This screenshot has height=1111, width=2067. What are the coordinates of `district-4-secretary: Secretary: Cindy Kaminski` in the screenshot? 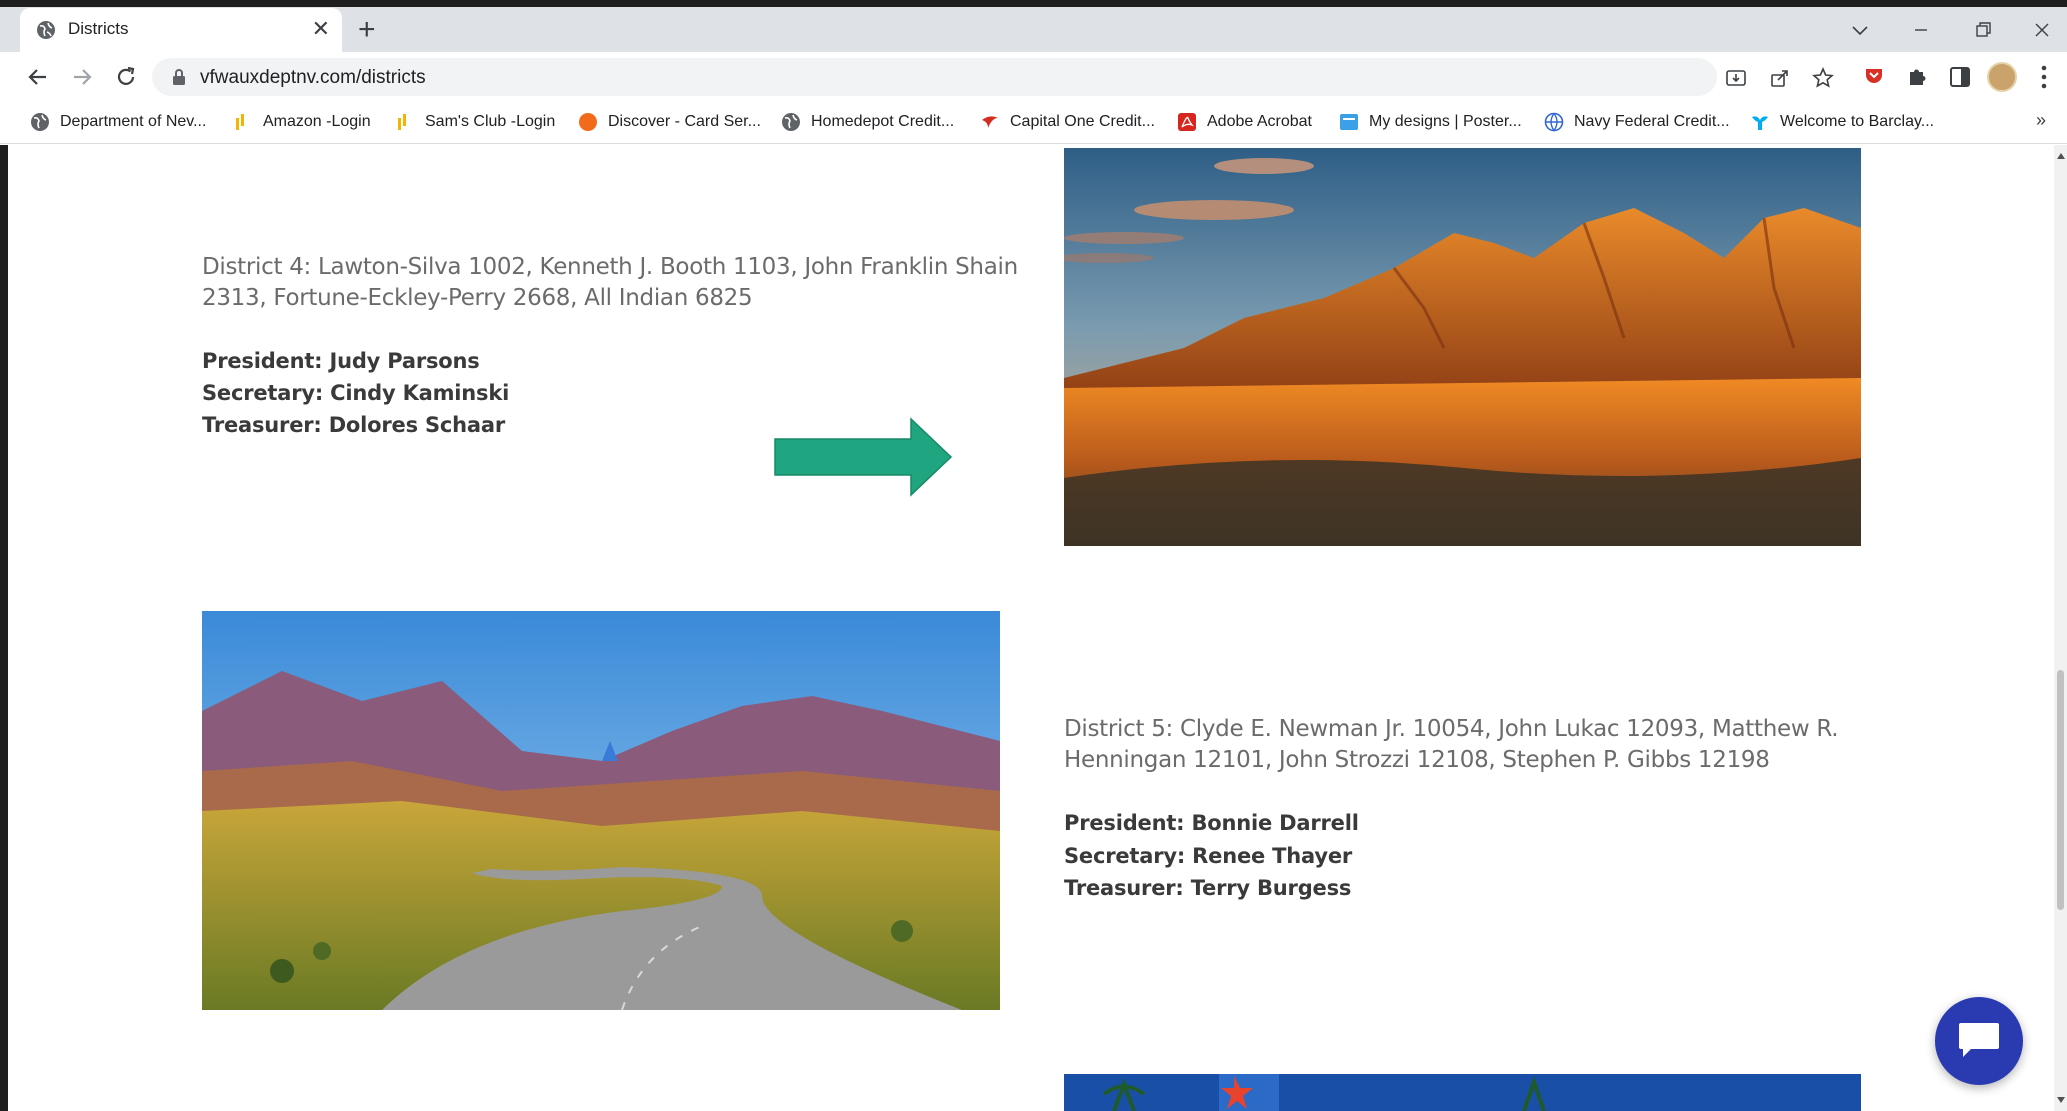 It's located at (356, 393).